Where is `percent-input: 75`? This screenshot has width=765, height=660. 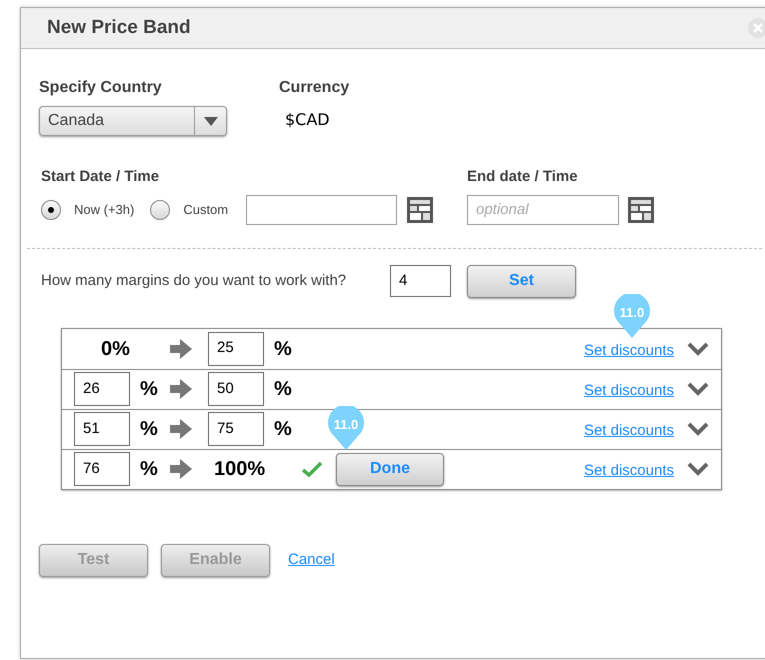 percent-input: 75 is located at coordinates (236, 429).